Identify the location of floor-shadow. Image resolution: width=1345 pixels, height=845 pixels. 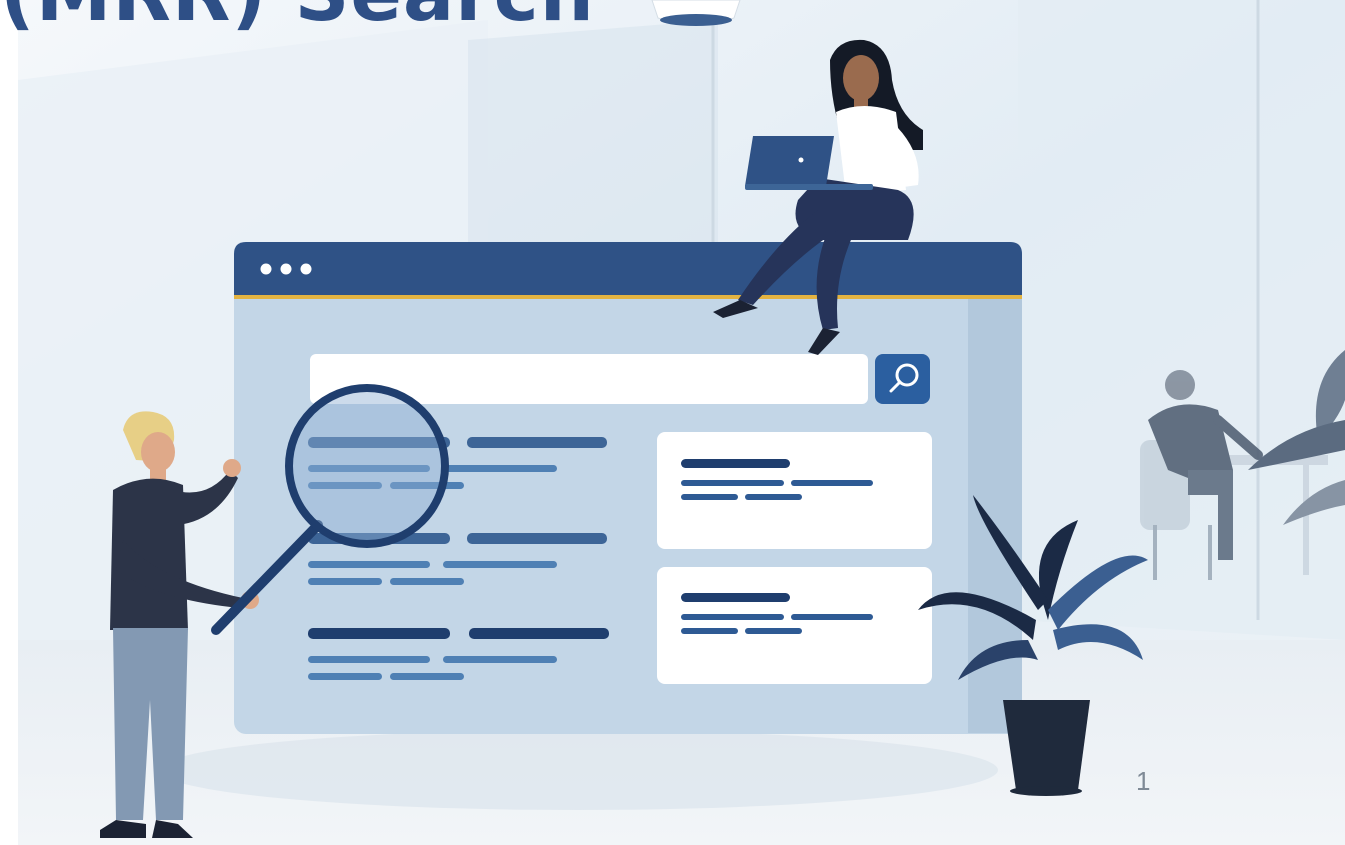
(578, 770).